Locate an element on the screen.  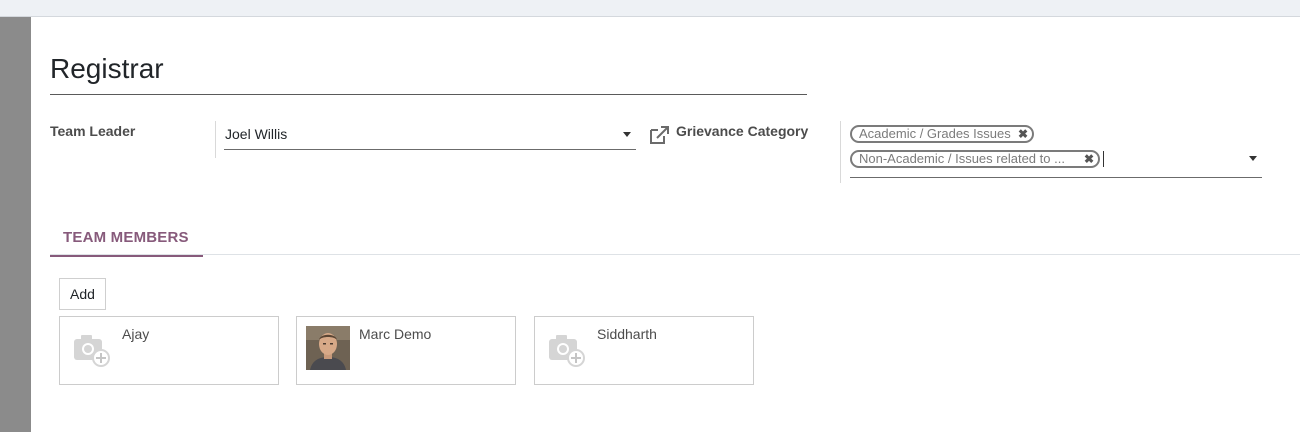
external-link-icon is located at coordinates (660, 135).